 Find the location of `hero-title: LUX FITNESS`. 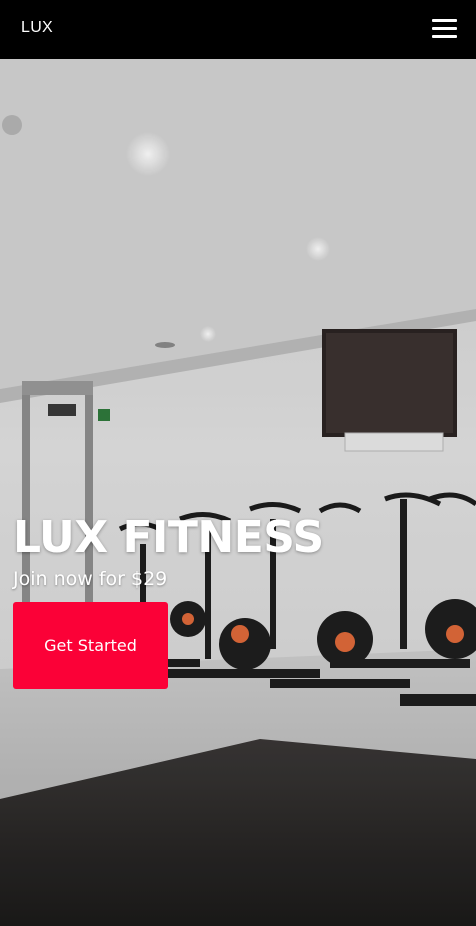

hero-title: LUX FITNESS is located at coordinates (168, 537).